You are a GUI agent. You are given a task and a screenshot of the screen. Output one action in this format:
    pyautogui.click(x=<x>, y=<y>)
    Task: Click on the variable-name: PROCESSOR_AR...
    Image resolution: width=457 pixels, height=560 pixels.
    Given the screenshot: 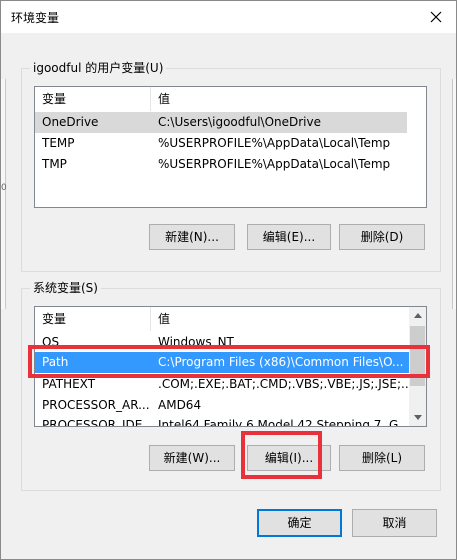 What is the action you would take?
    pyautogui.click(x=96, y=405)
    